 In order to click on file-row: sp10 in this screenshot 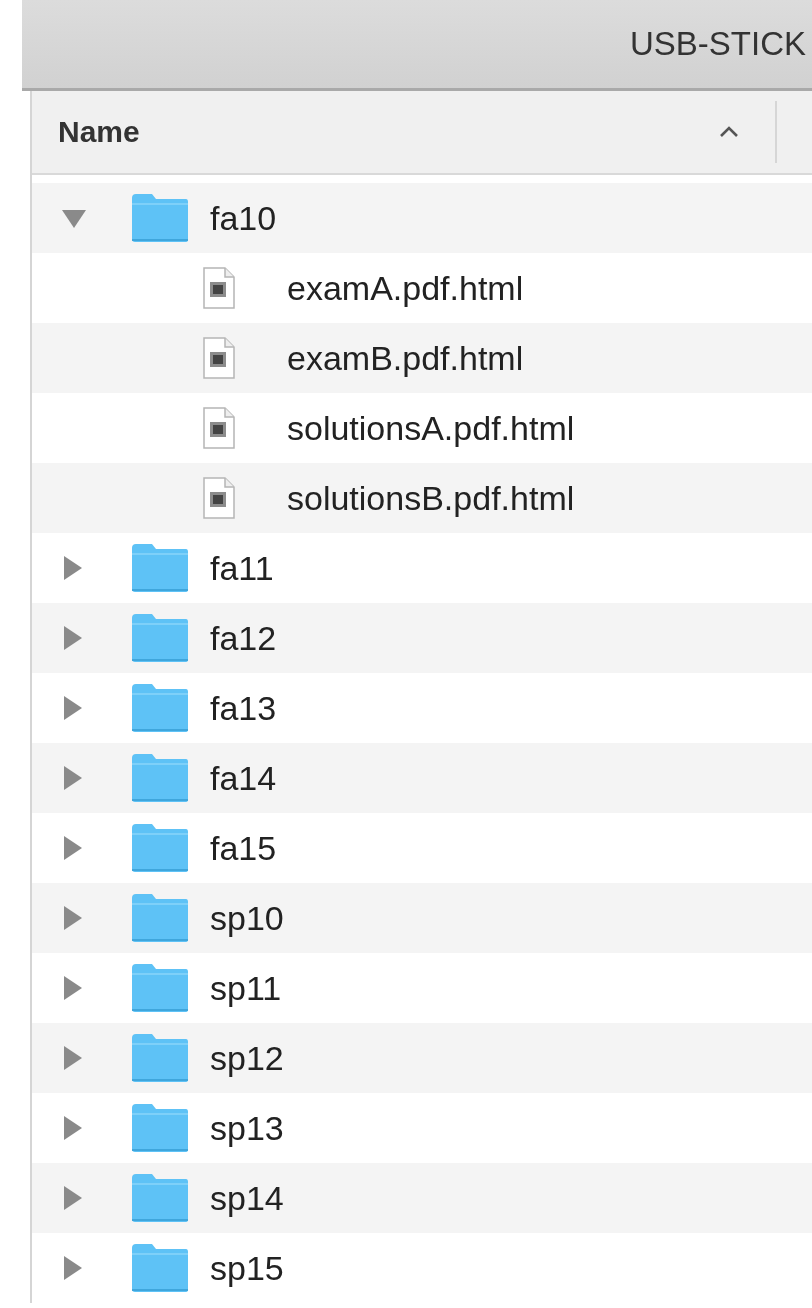, I will do `click(422, 918)`.